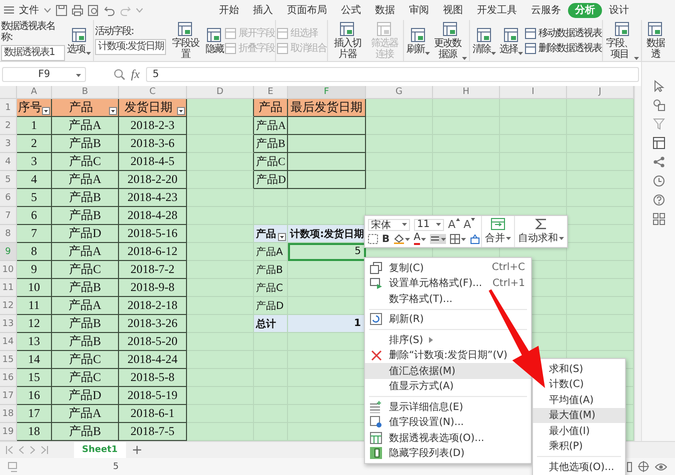  I want to click on ribbon-button: 选择, so click(511, 40).